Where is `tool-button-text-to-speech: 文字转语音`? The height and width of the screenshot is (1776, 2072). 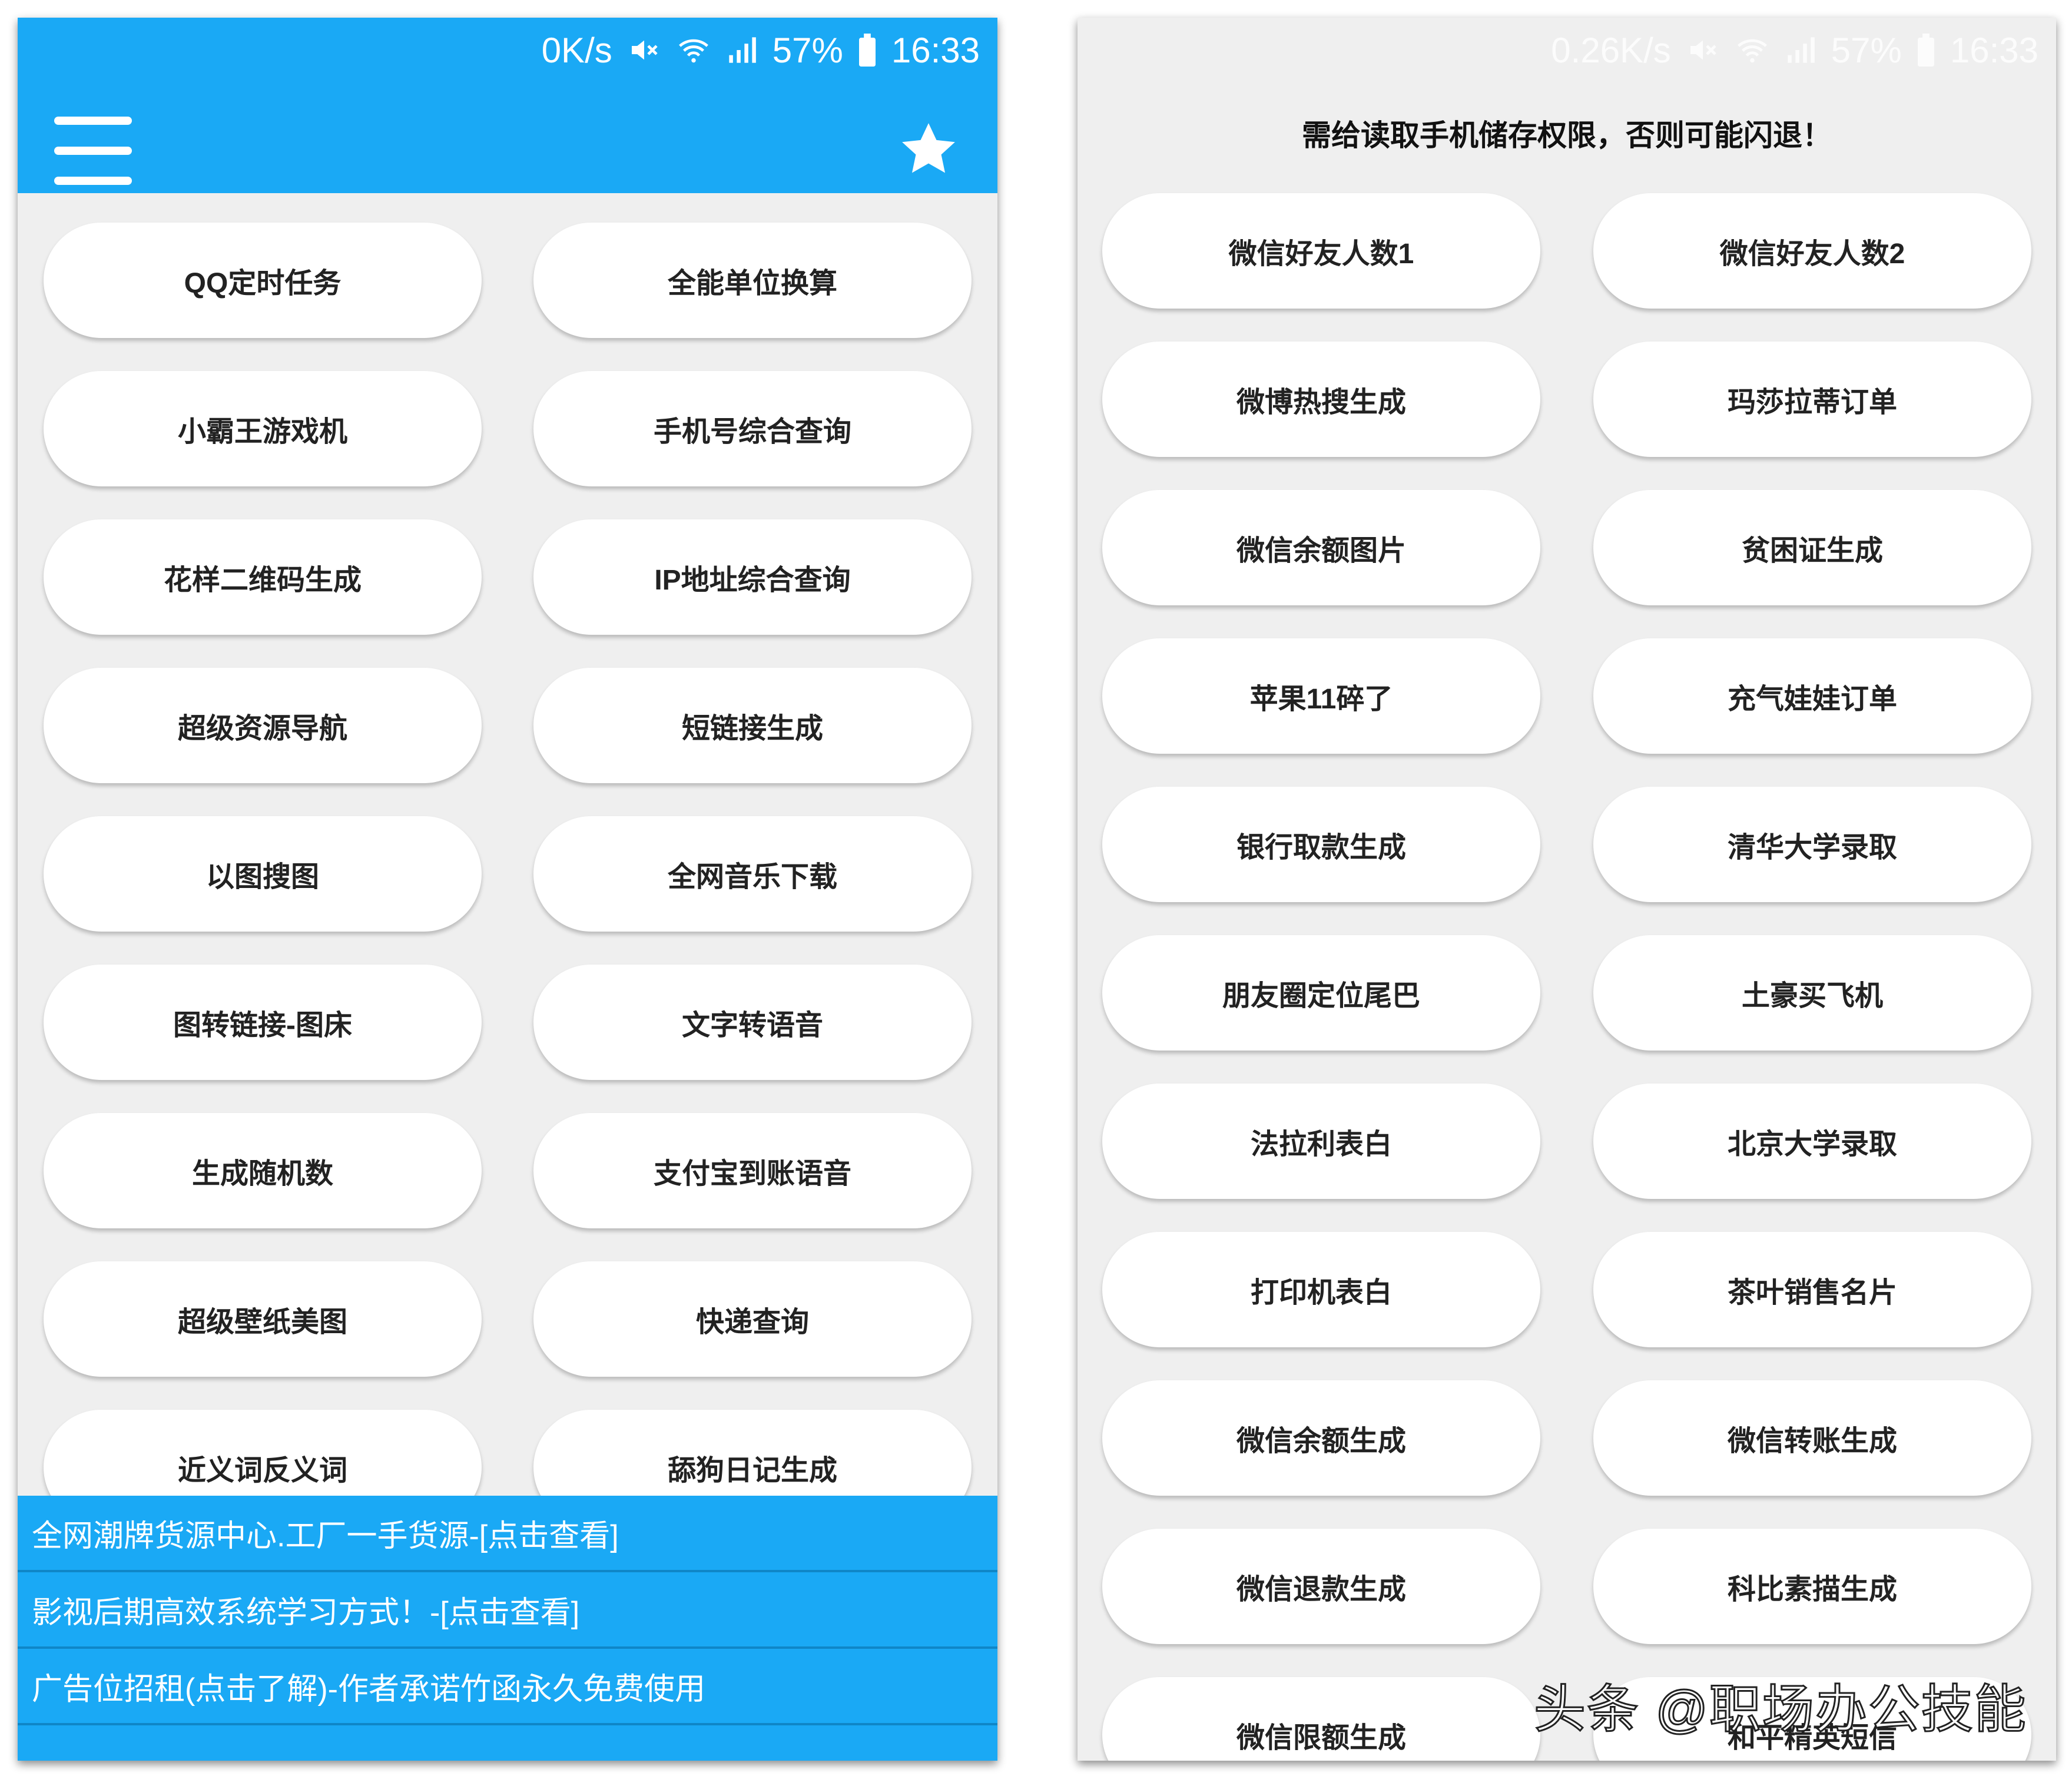 tool-button-text-to-speech: 文字转语音 is located at coordinates (753, 1022).